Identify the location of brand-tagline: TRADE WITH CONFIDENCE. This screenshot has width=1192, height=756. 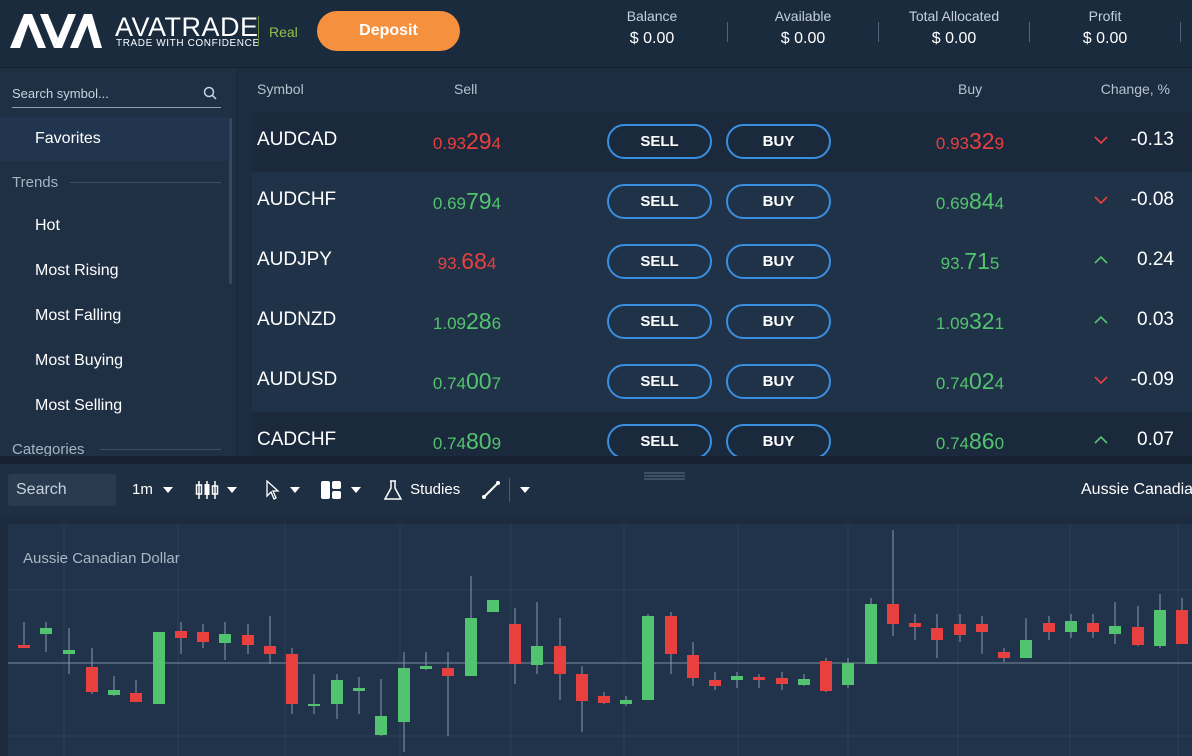
(188, 43).